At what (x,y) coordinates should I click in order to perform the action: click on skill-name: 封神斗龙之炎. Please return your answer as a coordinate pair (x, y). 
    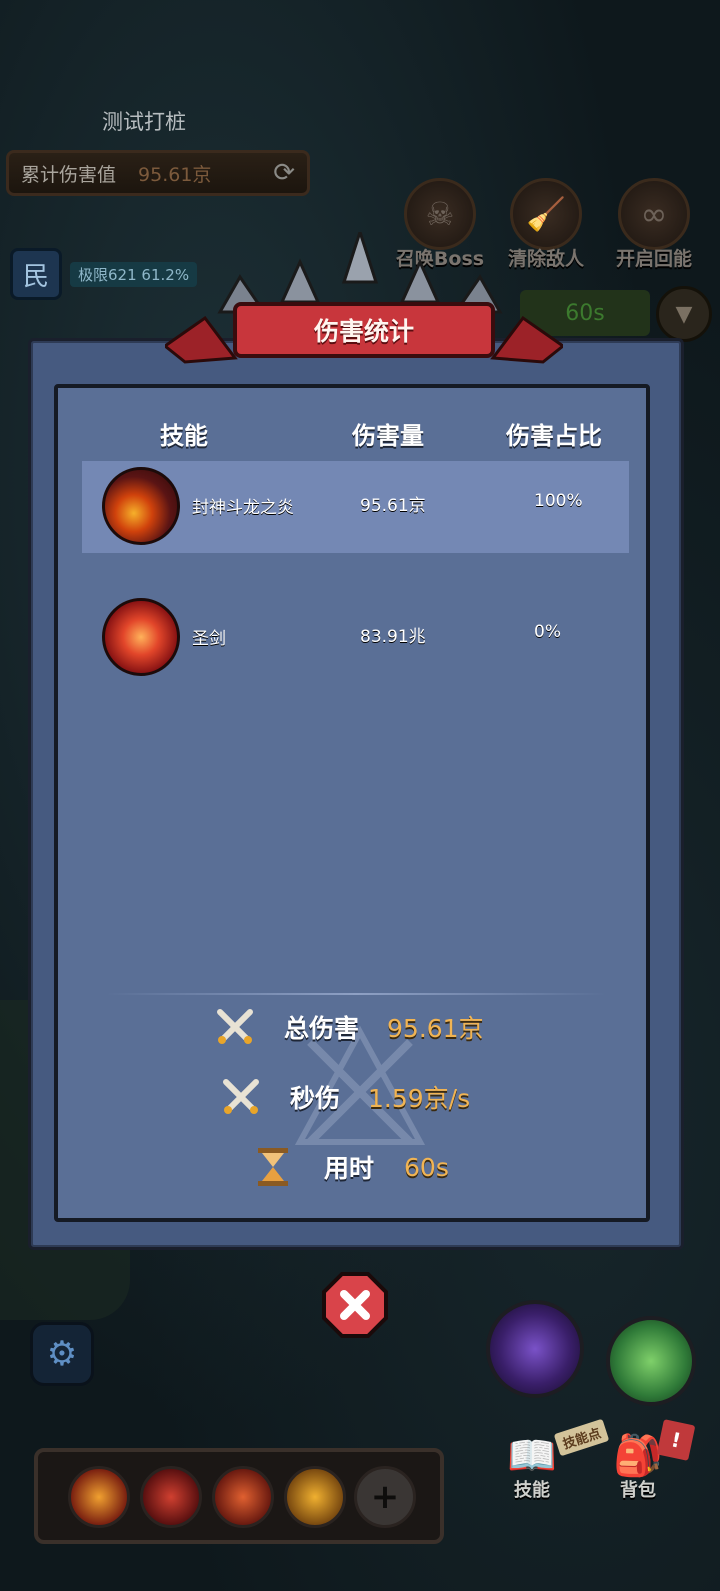
    Looking at the image, I should click on (243, 508).